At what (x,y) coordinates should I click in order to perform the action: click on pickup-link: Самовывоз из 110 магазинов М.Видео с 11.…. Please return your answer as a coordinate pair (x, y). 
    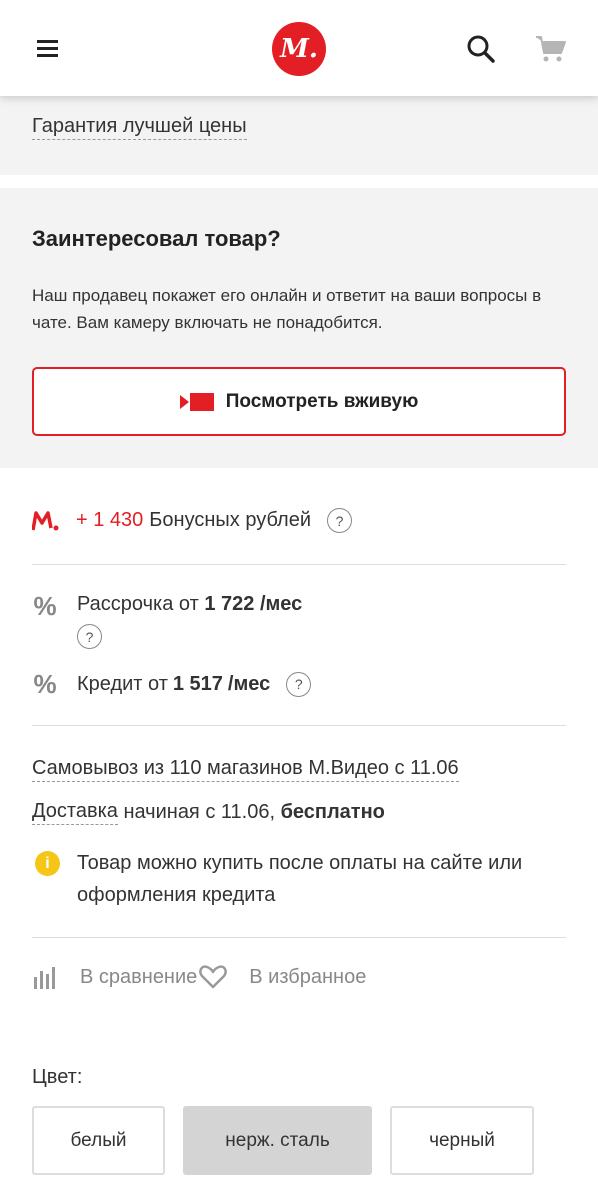
    Looking at the image, I should click on (245, 769).